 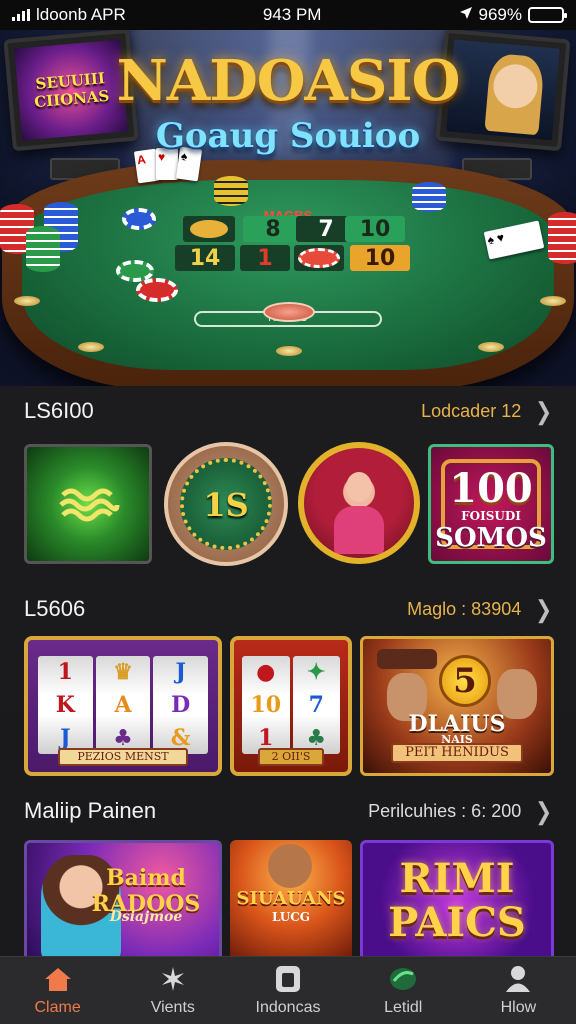 What do you see at coordinates (123, 900) in the screenshot?
I see `game-tile-glam: Baimd RADOOS Dsiajmoe` at bounding box center [123, 900].